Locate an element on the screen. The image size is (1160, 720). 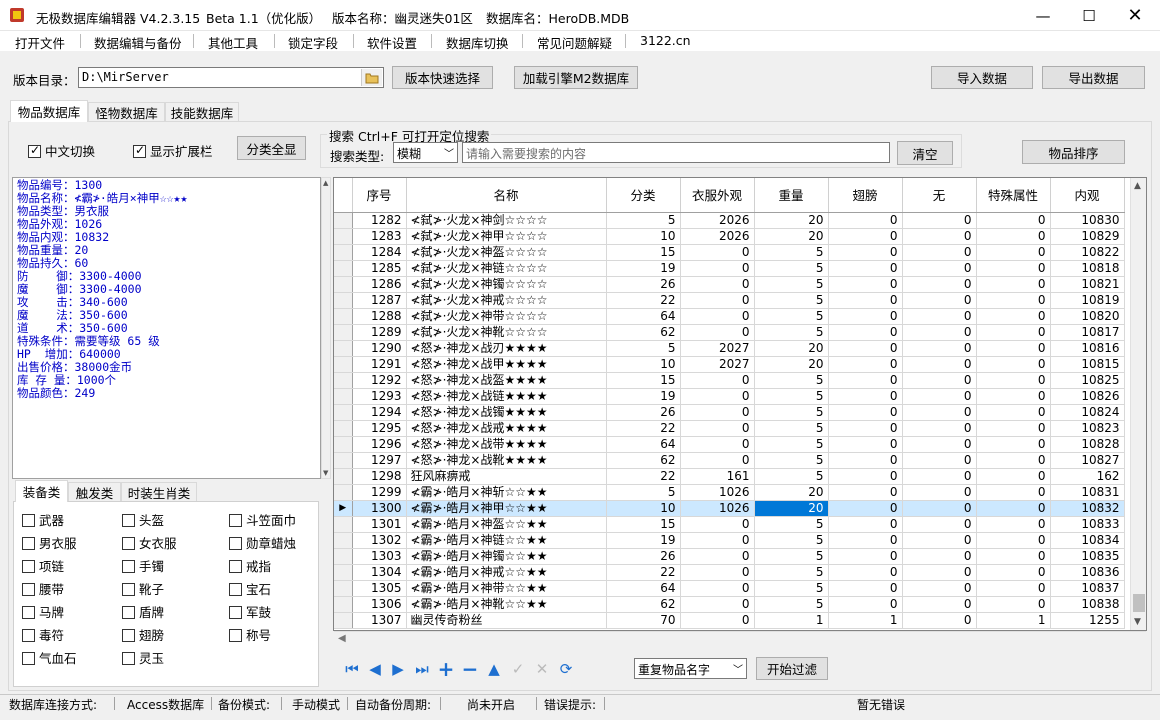
table-row: 1296 ≮怒≯·神龙×战带★★★★ 64 0 5 0 0 0 10828 is located at coordinates (729, 444).